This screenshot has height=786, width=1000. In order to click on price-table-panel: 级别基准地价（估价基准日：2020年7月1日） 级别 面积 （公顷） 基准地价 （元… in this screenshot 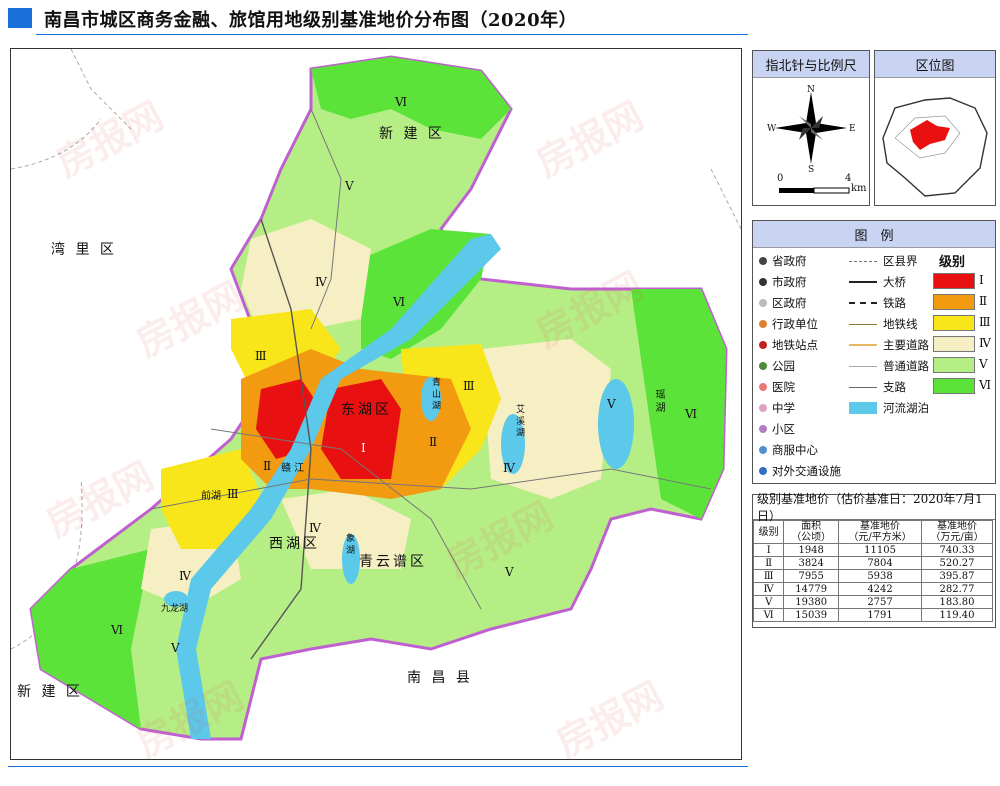, I will do `click(874, 560)`.